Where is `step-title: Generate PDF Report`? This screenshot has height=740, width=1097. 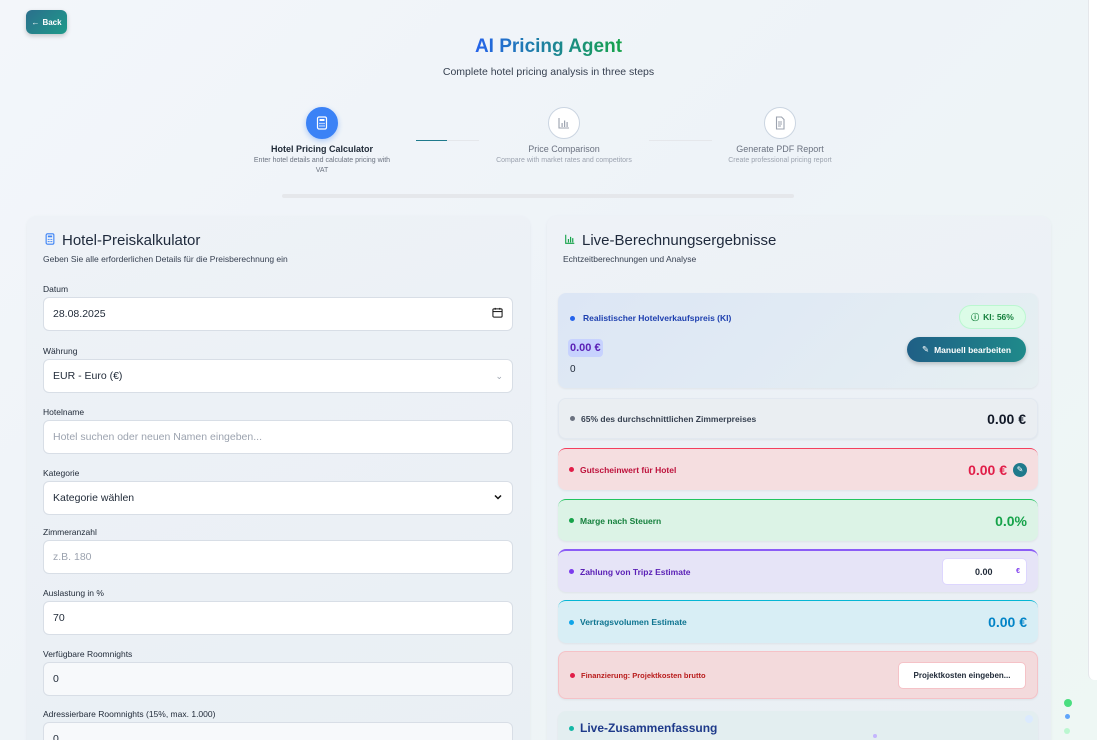
step-title: Generate PDF Report is located at coordinates (780, 149).